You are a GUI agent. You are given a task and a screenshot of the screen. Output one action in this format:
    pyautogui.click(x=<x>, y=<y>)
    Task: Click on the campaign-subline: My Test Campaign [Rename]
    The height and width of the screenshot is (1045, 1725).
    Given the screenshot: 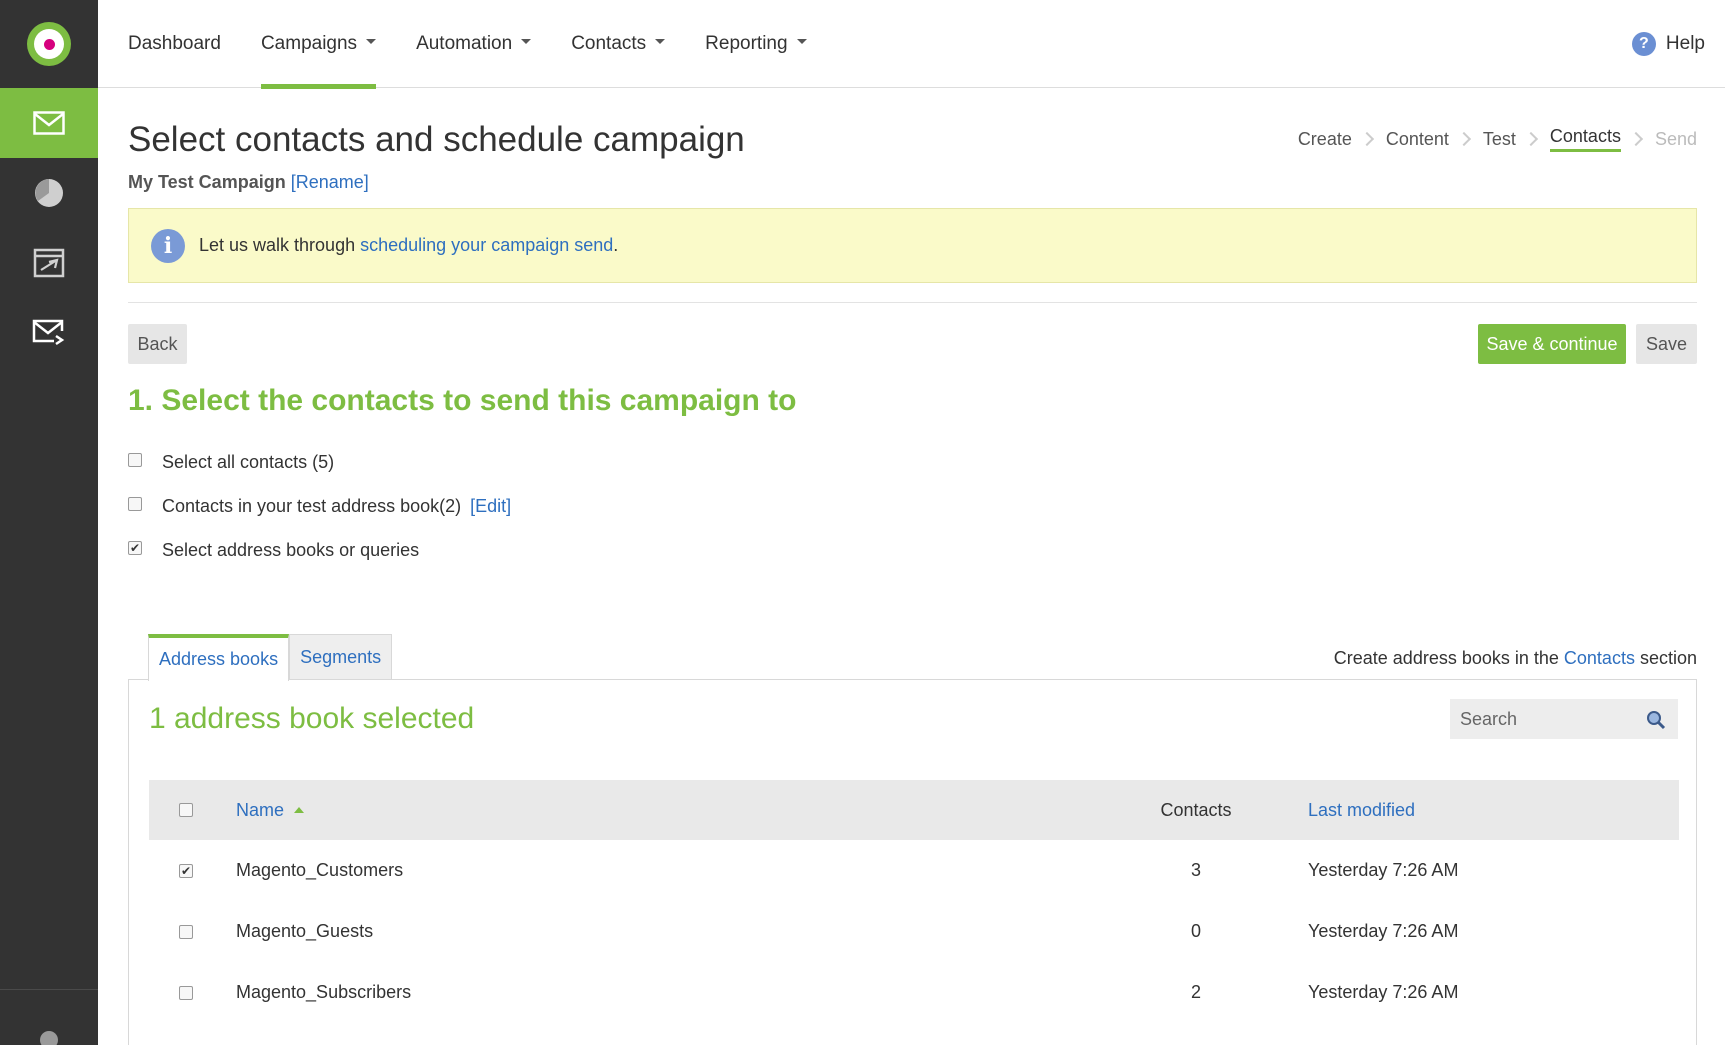 What is the action you would take?
    pyautogui.click(x=248, y=182)
    